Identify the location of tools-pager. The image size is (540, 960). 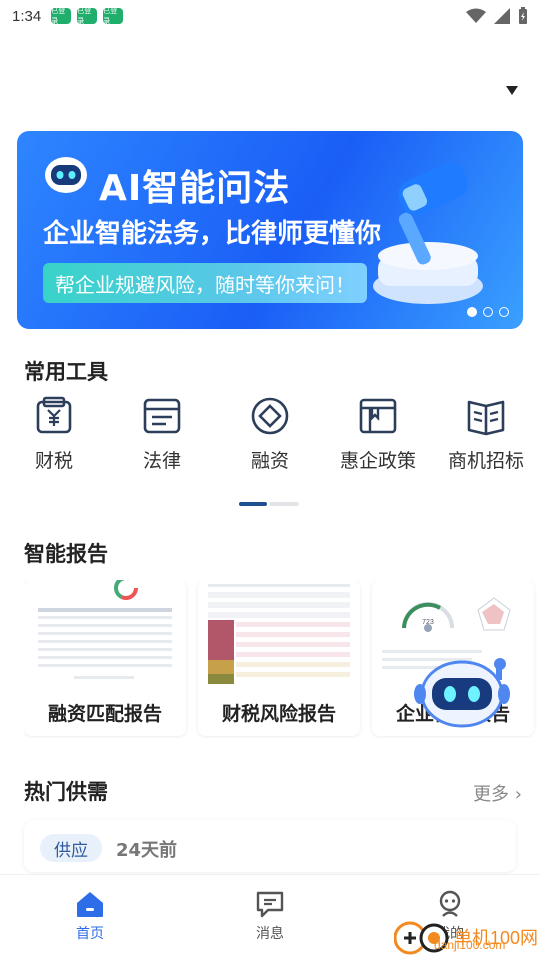
(269, 504).